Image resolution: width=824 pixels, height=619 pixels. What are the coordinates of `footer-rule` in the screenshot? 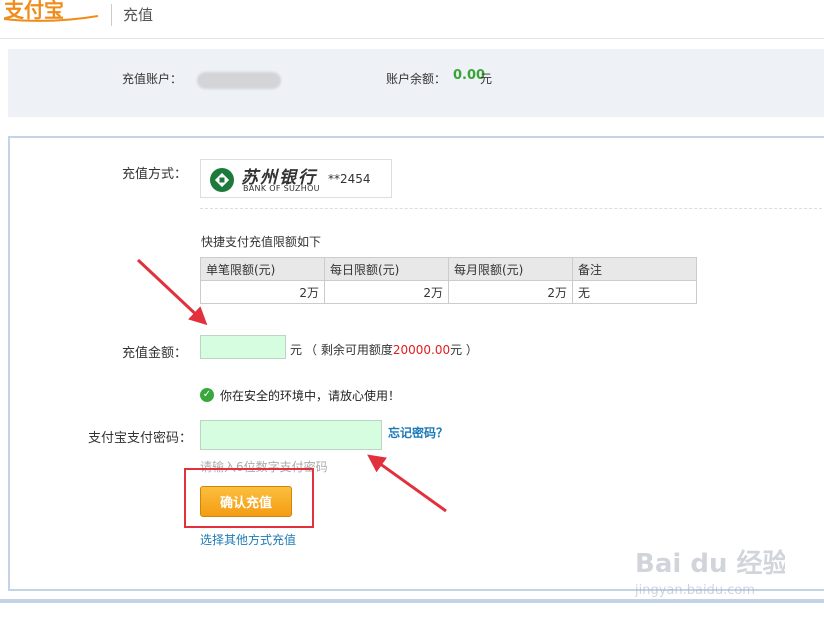 It's located at (412, 601).